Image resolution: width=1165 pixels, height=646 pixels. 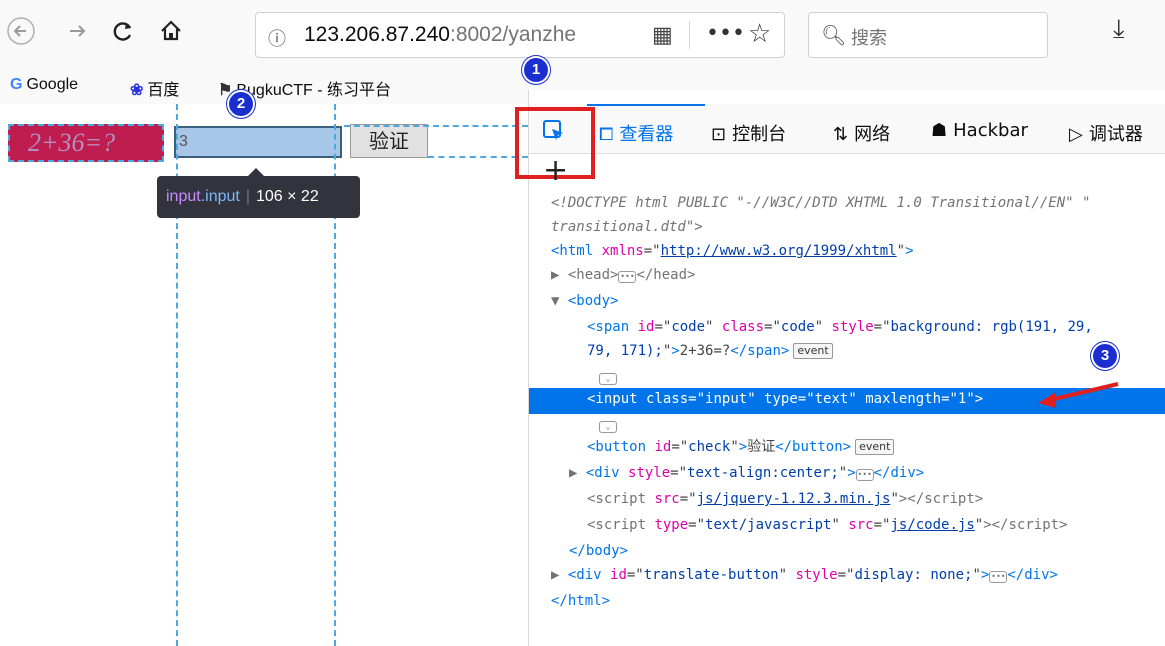 I want to click on download-icon: ⤓, so click(x=1119, y=29).